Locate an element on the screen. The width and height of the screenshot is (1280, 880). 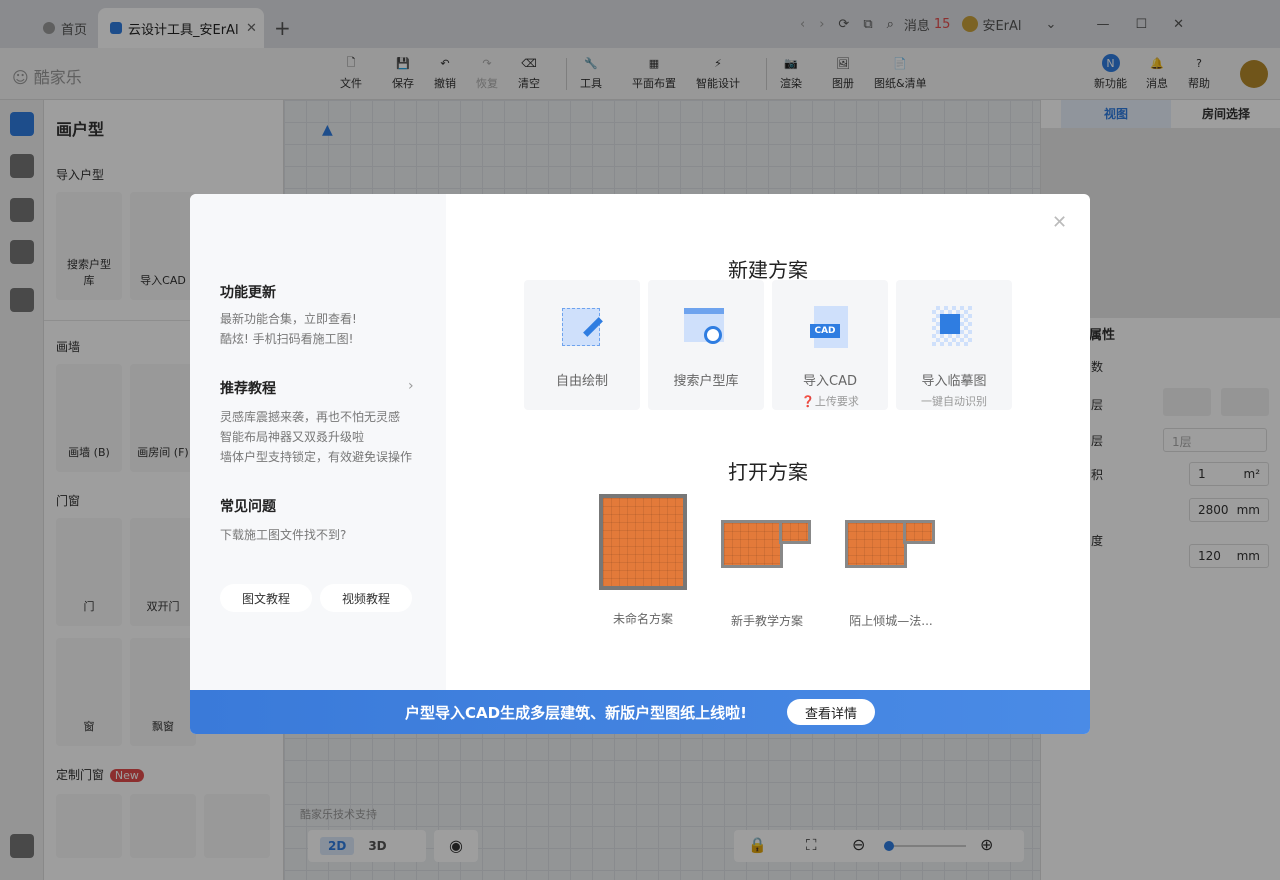
card-label: 导入临摹图 is located at coordinates (954, 381).